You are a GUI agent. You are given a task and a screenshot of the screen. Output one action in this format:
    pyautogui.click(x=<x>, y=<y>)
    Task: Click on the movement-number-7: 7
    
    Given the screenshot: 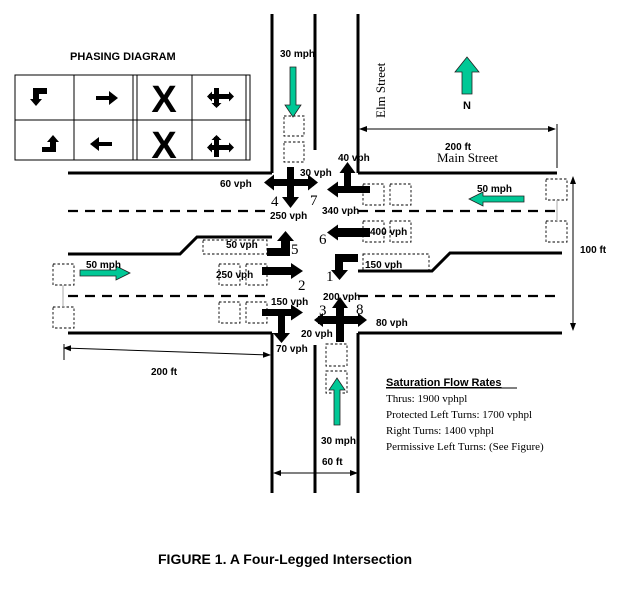 What is the action you would take?
    pyautogui.click(x=314, y=201)
    